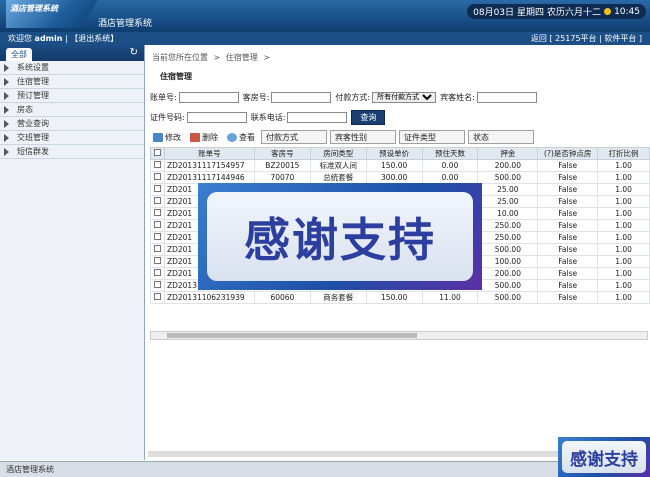  I want to click on edit-icon, so click(158, 137).